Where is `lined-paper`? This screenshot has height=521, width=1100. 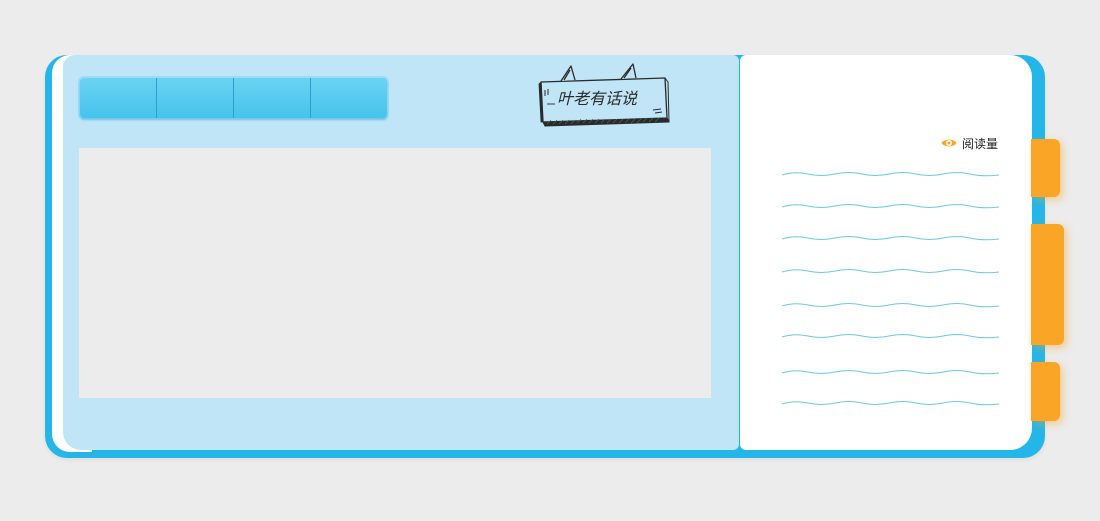 lined-paper is located at coordinates (890, 289).